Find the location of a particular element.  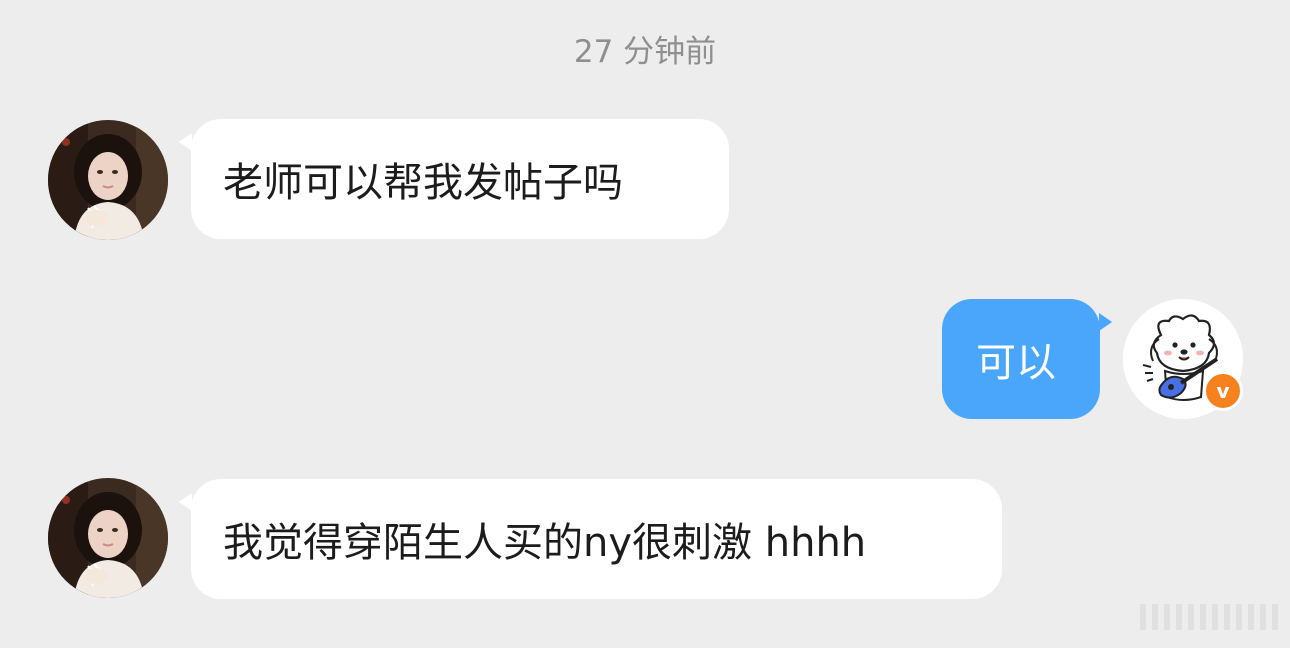

message-text: 我觉得穿陌生人买的ny很刺激 hhhh is located at coordinates (545, 543).